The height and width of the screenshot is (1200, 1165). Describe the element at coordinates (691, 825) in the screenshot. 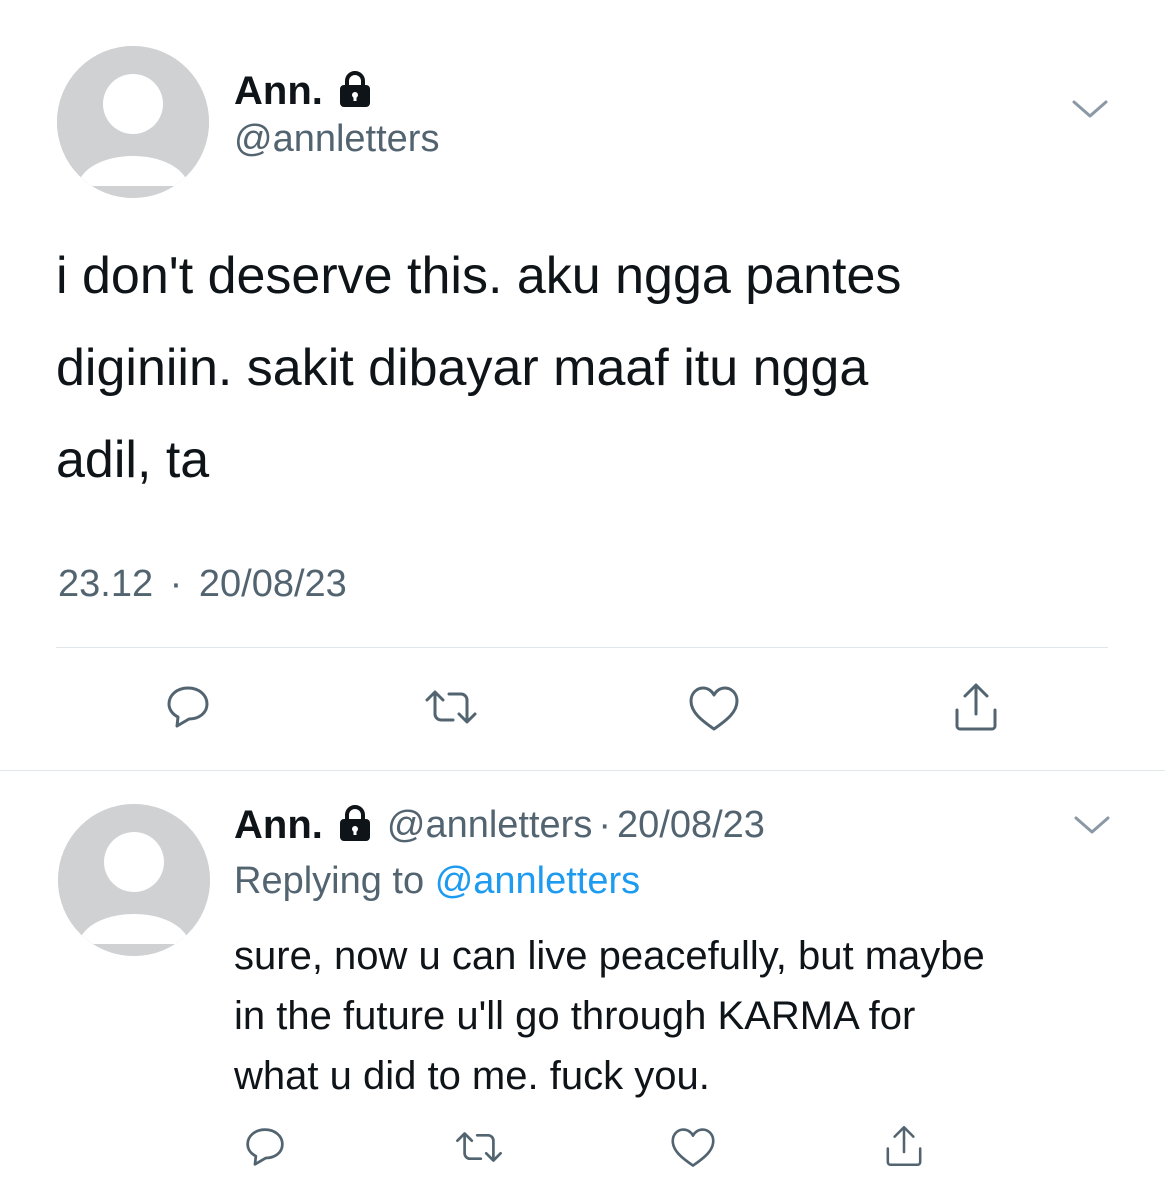

I see `reply-date: 20/08/23` at that location.